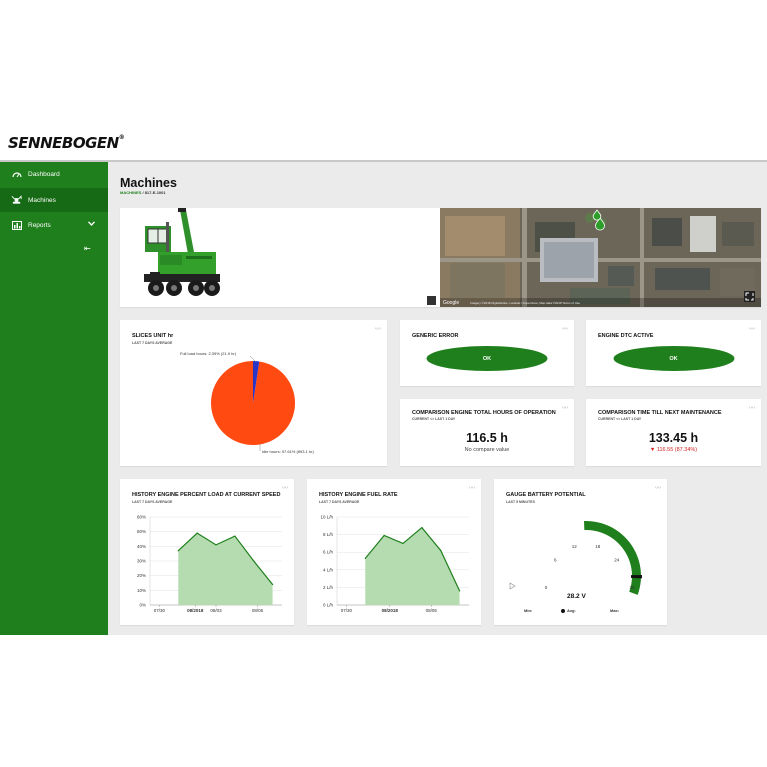  Describe the element at coordinates (160, 610) in the screenshot. I see `x-tick-label: 07/30` at that location.